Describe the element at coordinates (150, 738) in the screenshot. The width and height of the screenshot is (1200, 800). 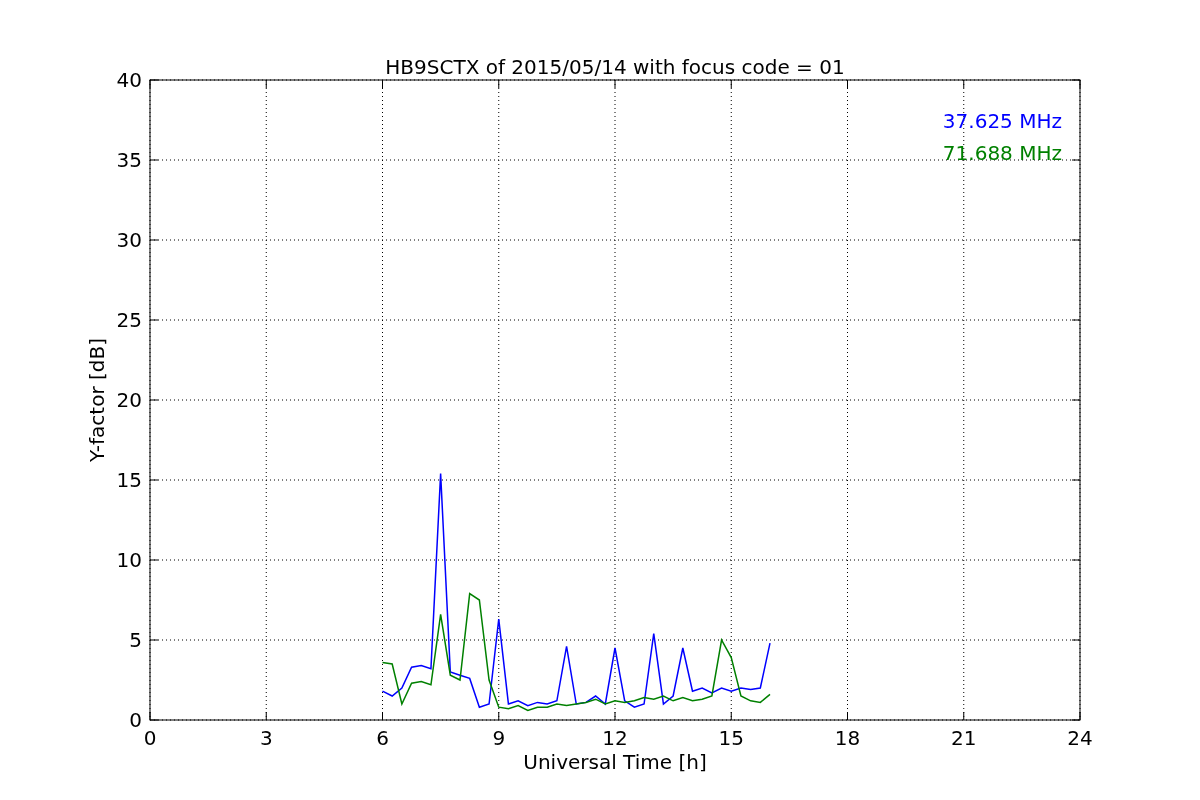
I see `x-tick-label: 0` at that location.